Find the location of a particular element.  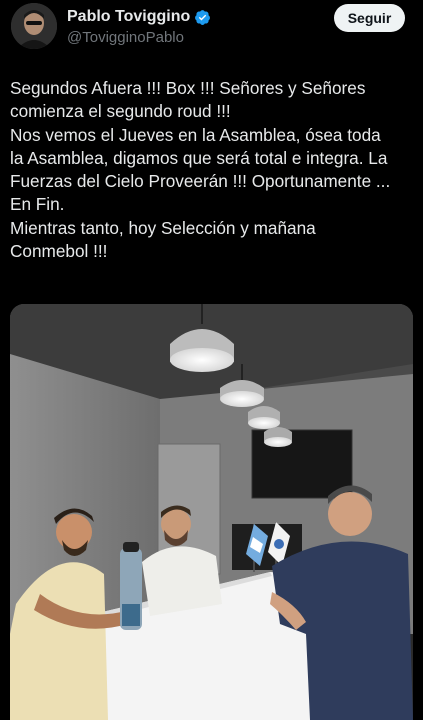

tweet-header: Pablo Toviggino @TovigginoPablo Seguir is located at coordinates (211, 30).